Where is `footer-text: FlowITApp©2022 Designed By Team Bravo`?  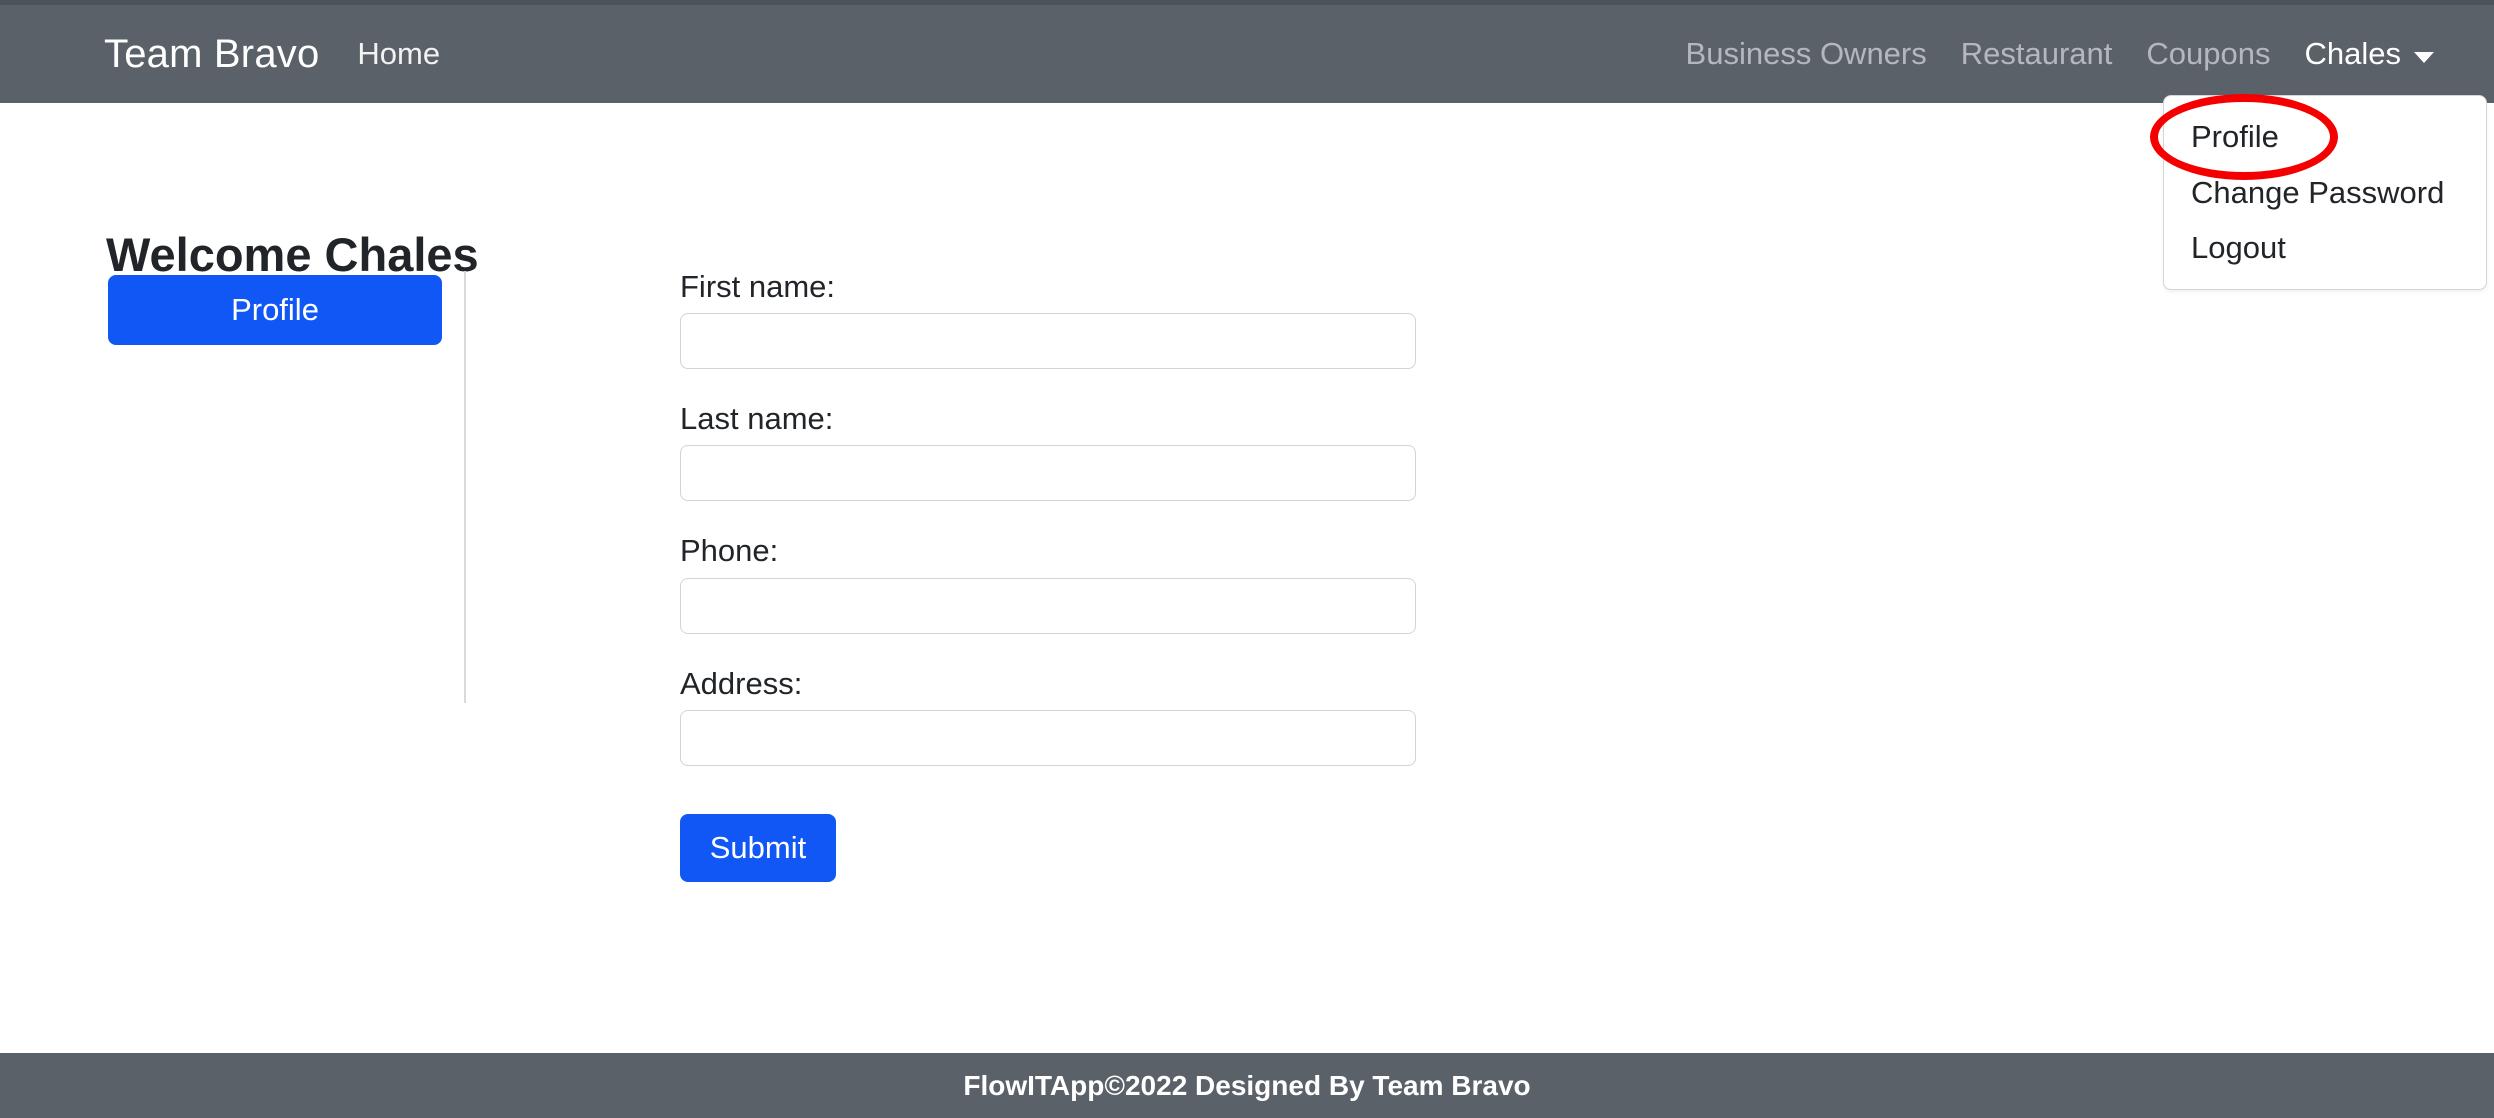
footer-text: FlowITApp©2022 Designed By Team Bravo is located at coordinates (1247, 1085).